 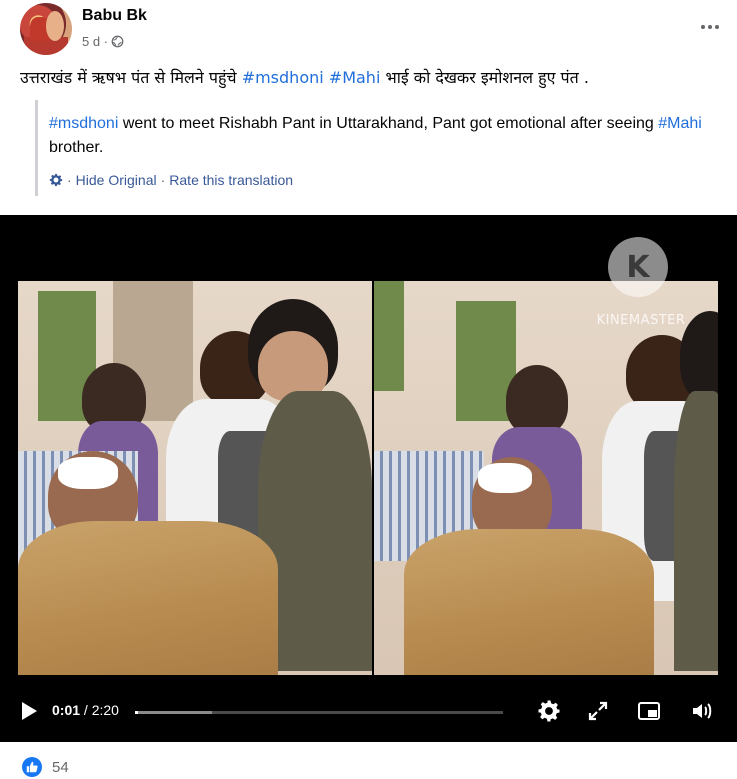 I want to click on expand-icon, so click(x=598, y=711).